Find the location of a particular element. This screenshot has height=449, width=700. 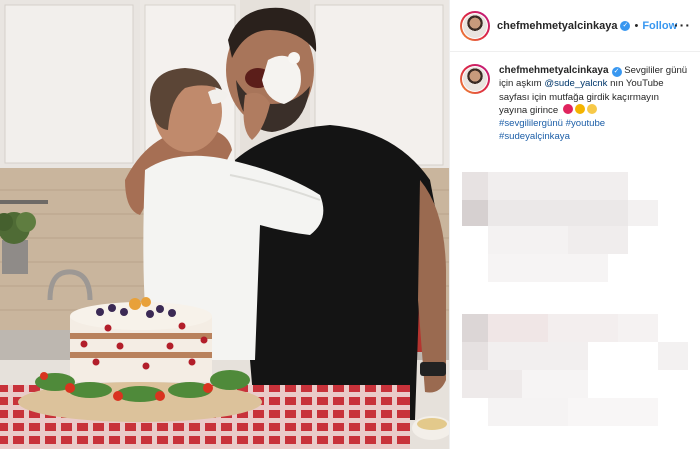

hashtag-sudeyalcinkaya: #sudeyalçinkaya is located at coordinates (534, 136).